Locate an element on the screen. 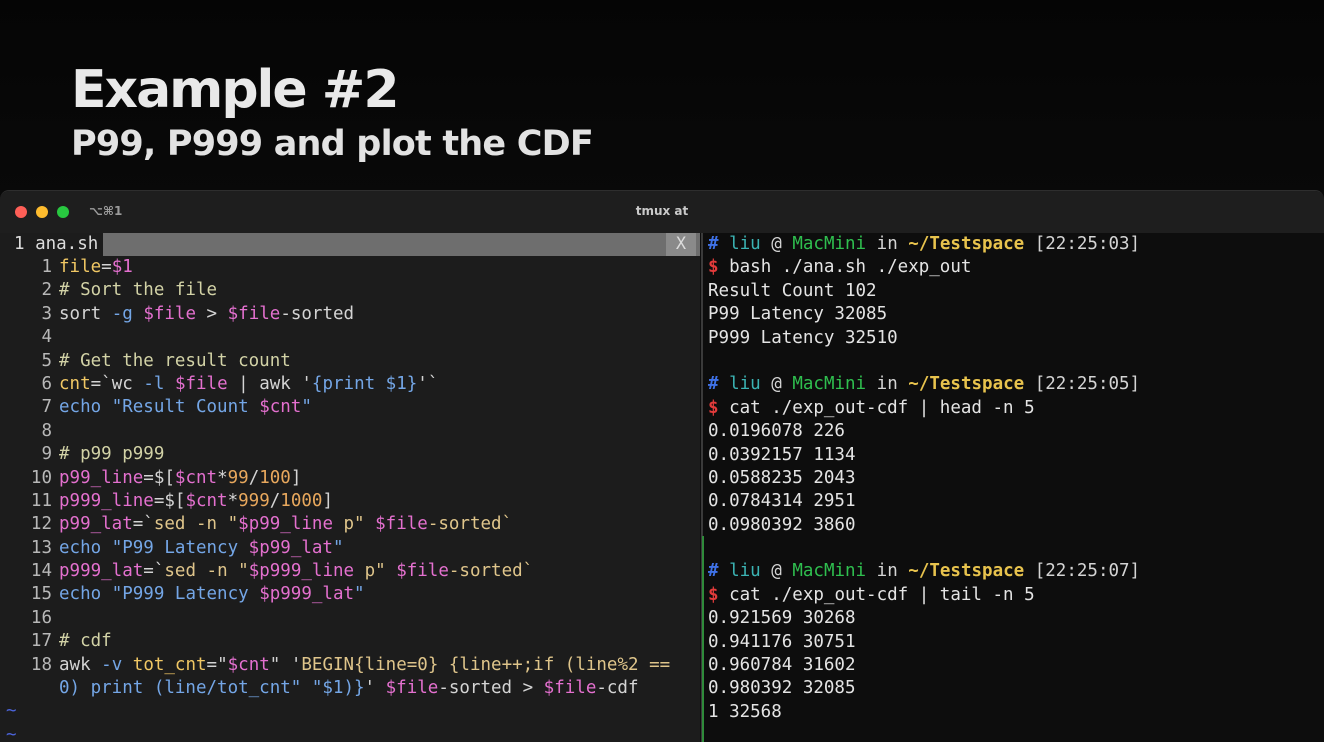  code-token: p999_line is located at coordinates (106, 500).